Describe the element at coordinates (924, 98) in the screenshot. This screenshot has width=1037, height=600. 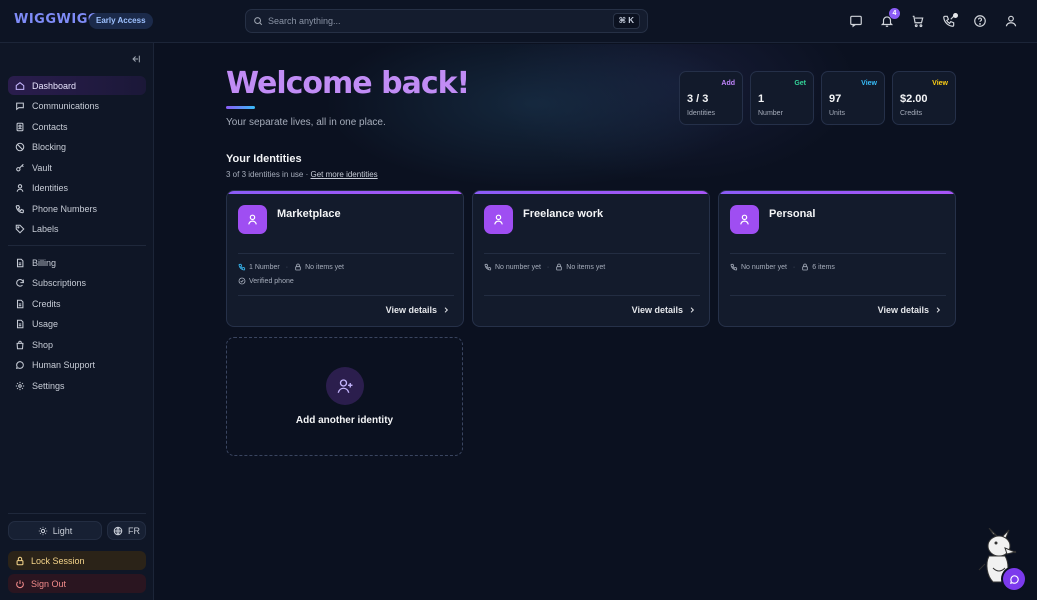
I see `stat-card-credits: View $2.00 Credits` at that location.